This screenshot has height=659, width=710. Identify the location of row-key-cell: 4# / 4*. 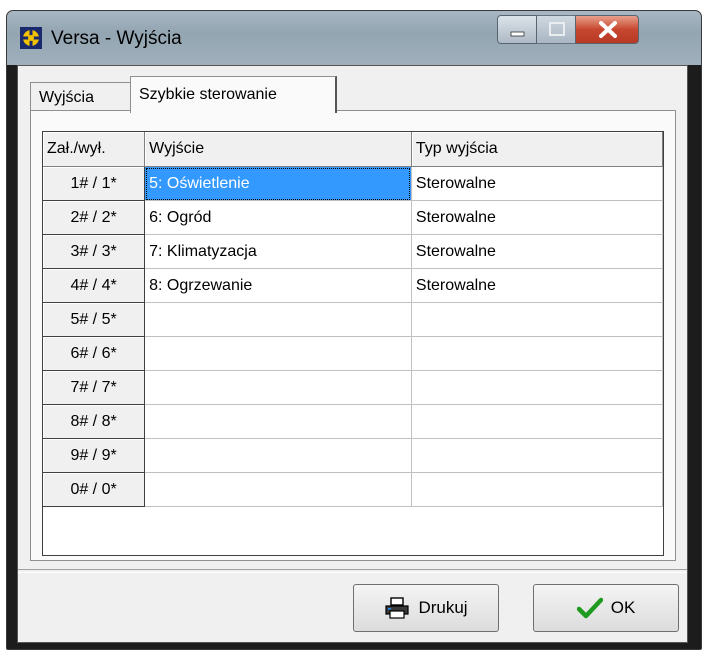
(94, 285).